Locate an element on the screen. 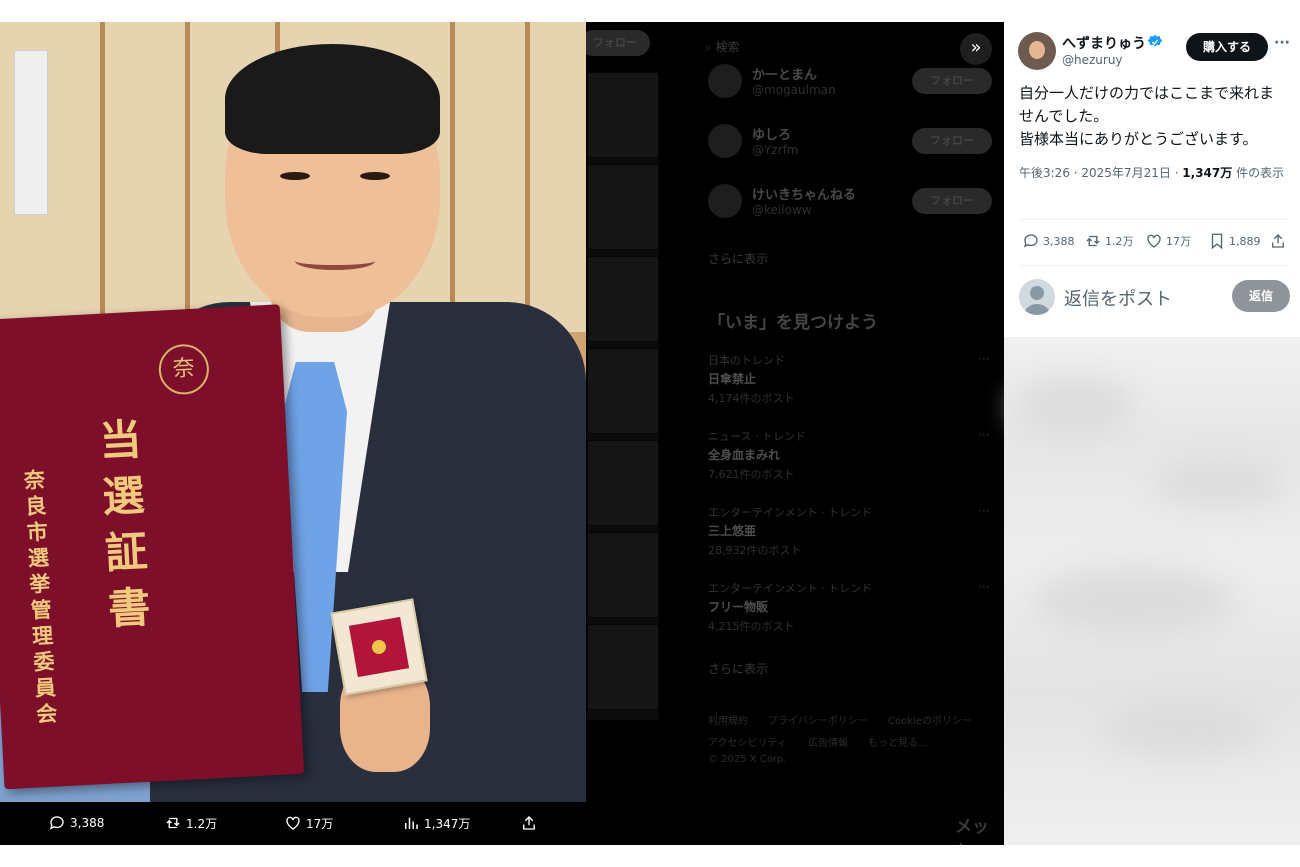 This screenshot has width=1300, height=867. bg-footer-link: 広告情報 is located at coordinates (828, 743).